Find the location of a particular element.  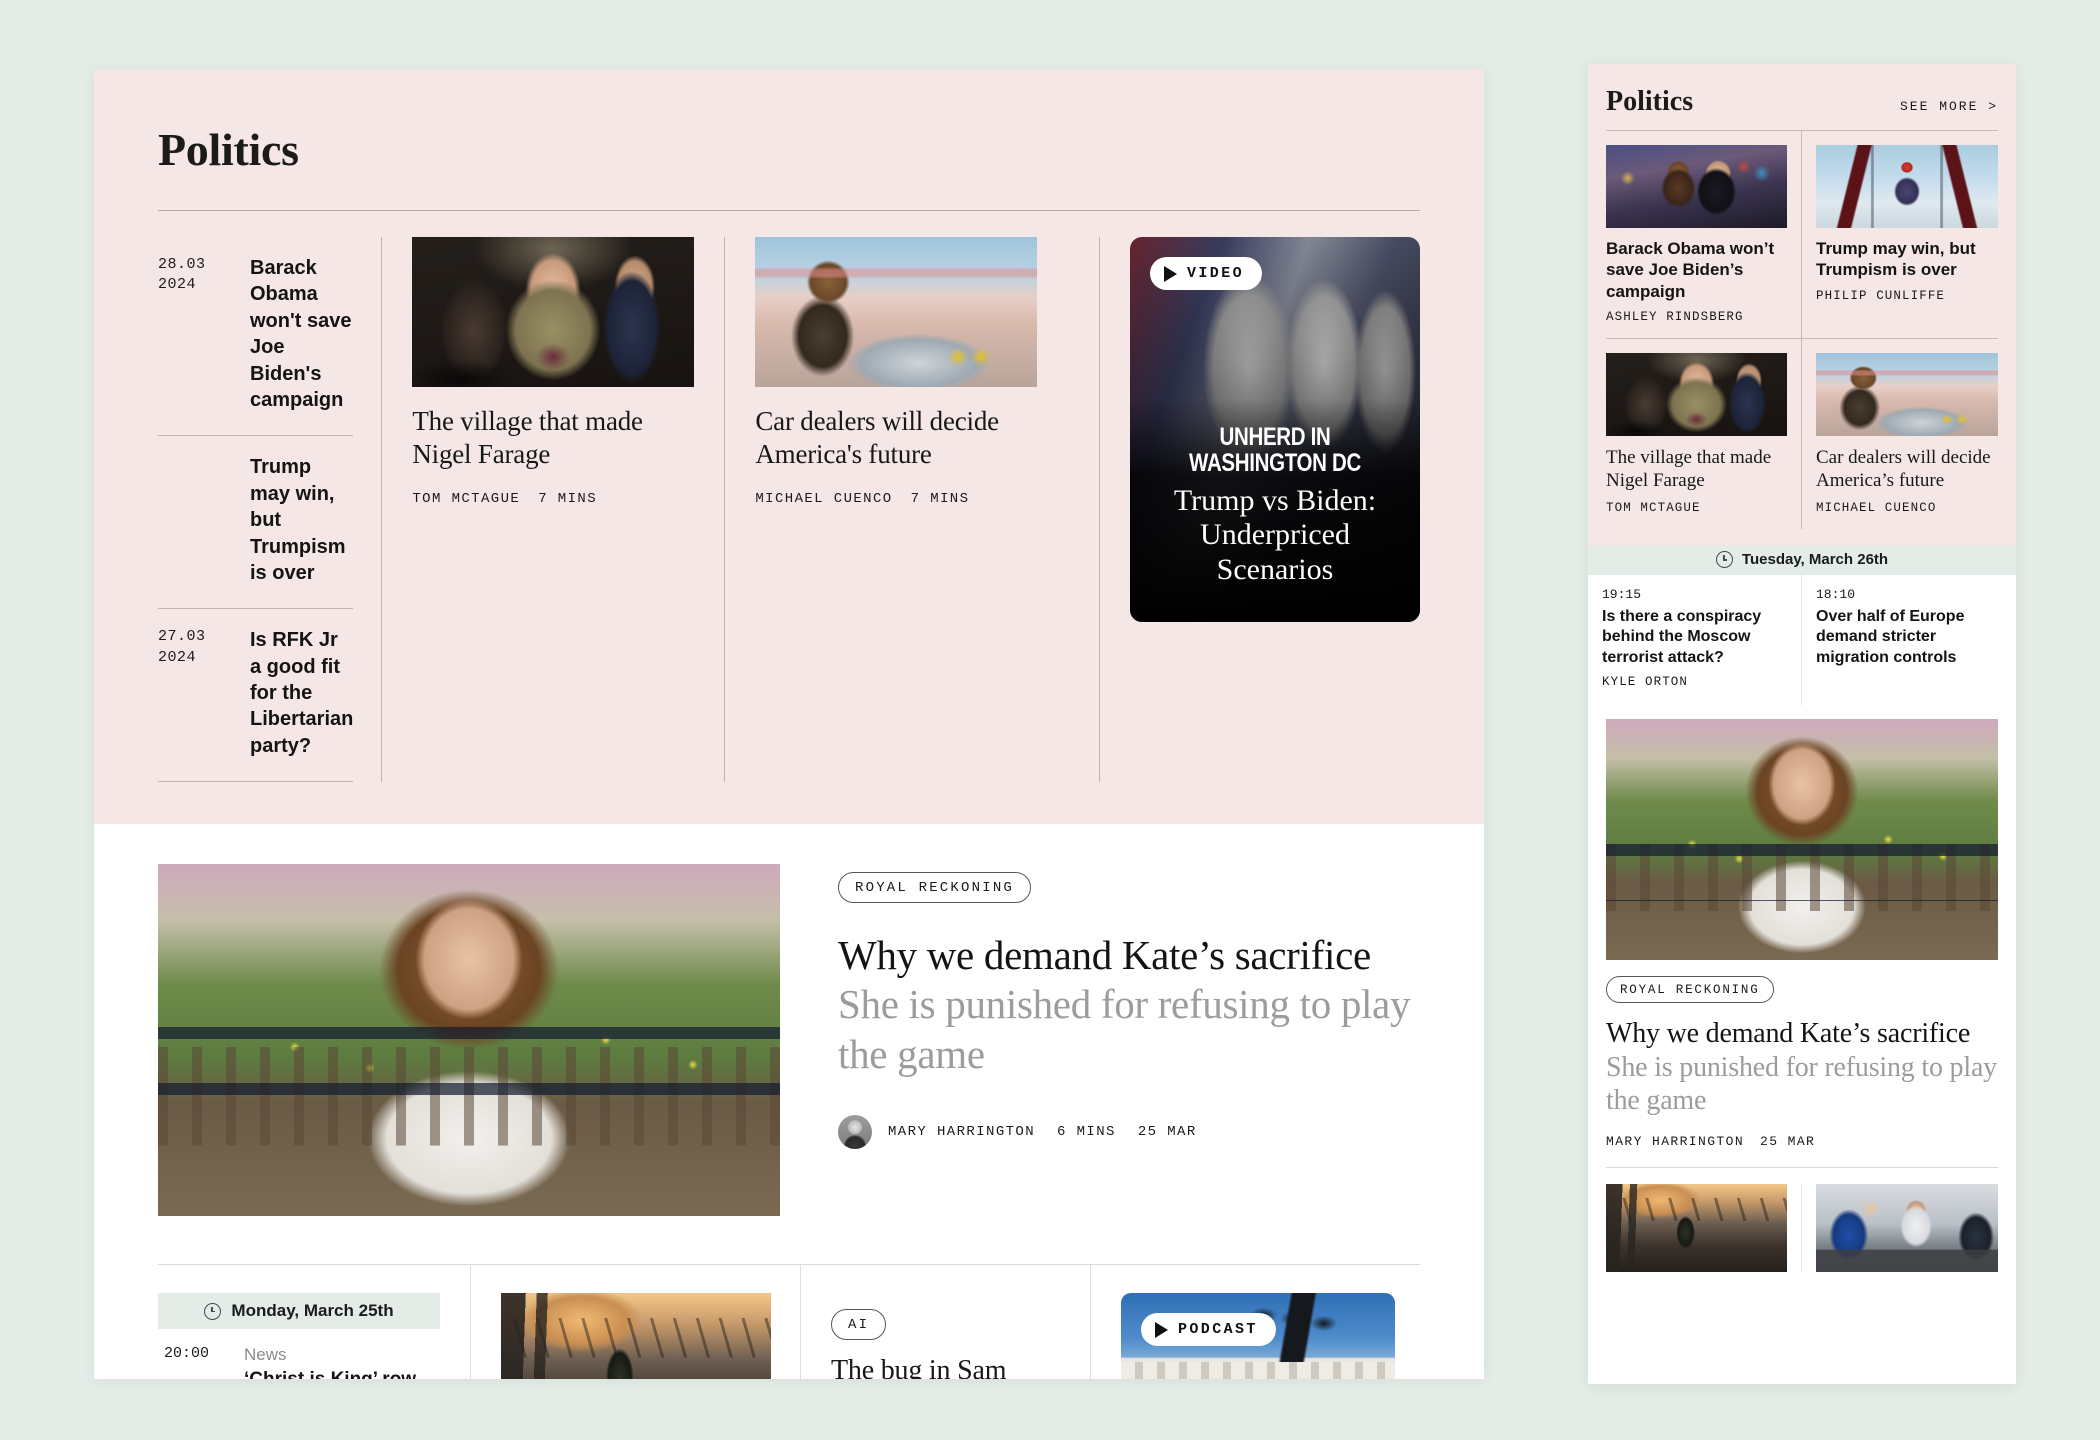

video-title: Trump vs Biden: Underpriced Scenarios is located at coordinates (1275, 535).